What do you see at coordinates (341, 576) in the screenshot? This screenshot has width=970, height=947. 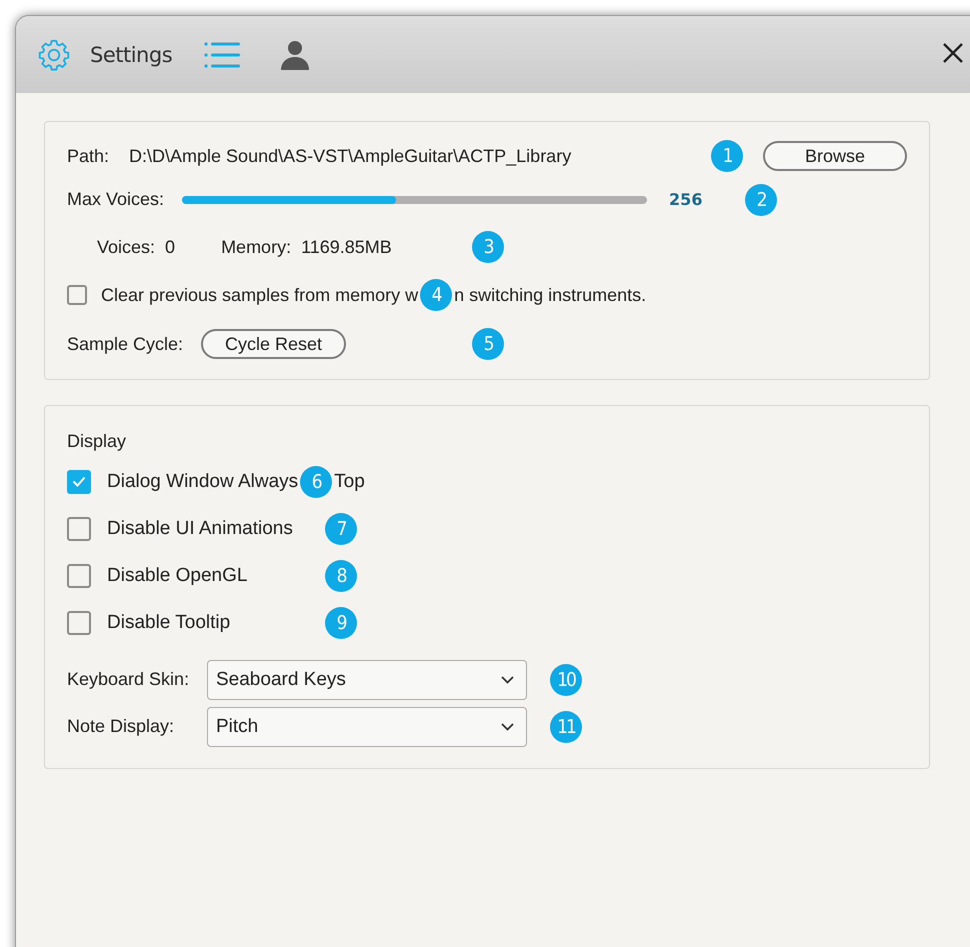 I see `number-badge: 8` at bounding box center [341, 576].